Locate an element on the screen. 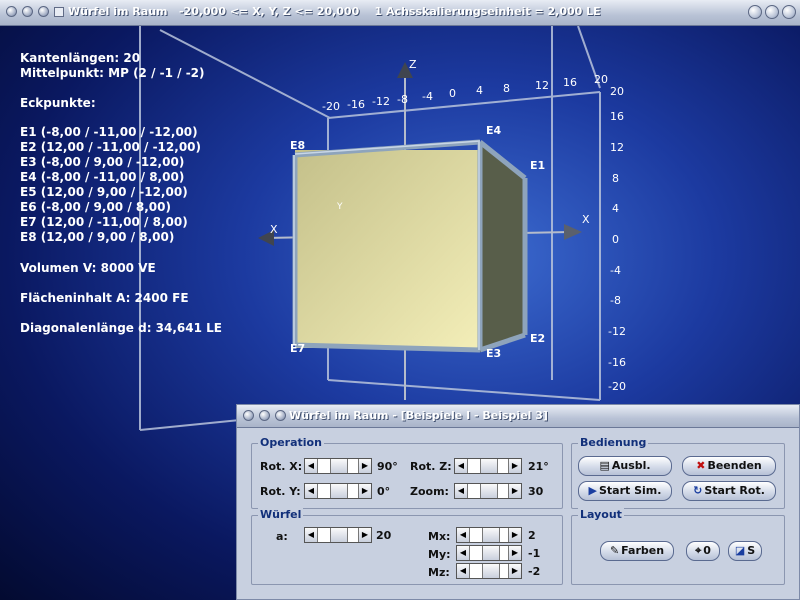 The height and width of the screenshot is (600, 800). mz-slider: ◀ ▶ is located at coordinates (489, 571).